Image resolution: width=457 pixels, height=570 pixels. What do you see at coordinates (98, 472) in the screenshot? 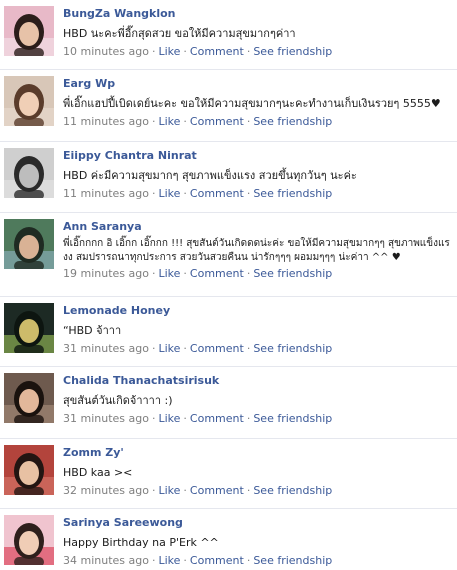
I see `post-message: HBD kaa ><` at bounding box center [98, 472].